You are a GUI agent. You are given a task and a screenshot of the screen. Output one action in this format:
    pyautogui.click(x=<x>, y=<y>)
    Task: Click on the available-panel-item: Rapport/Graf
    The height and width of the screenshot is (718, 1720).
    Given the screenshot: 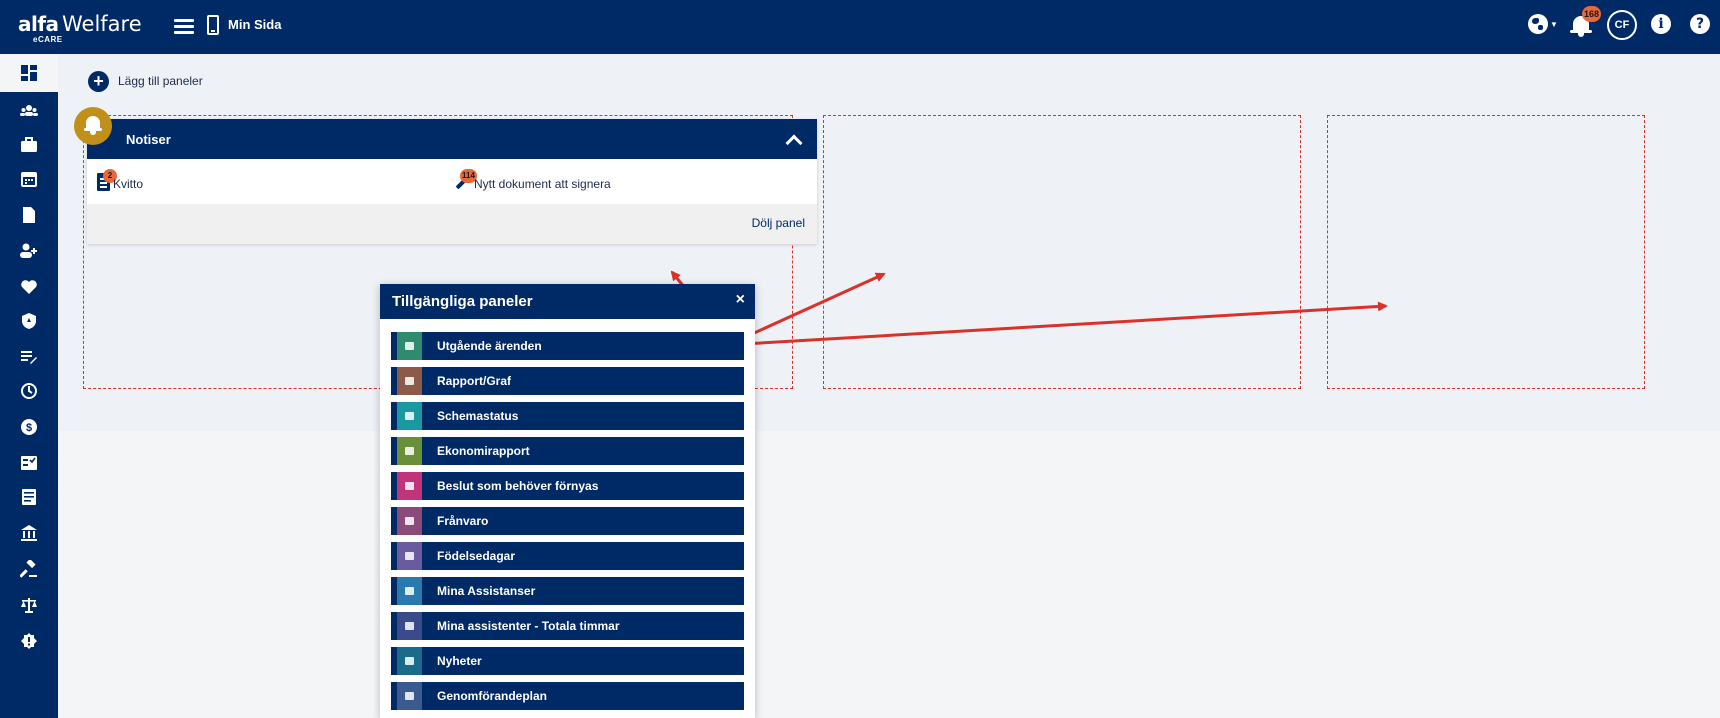 What is the action you would take?
    pyautogui.click(x=567, y=381)
    